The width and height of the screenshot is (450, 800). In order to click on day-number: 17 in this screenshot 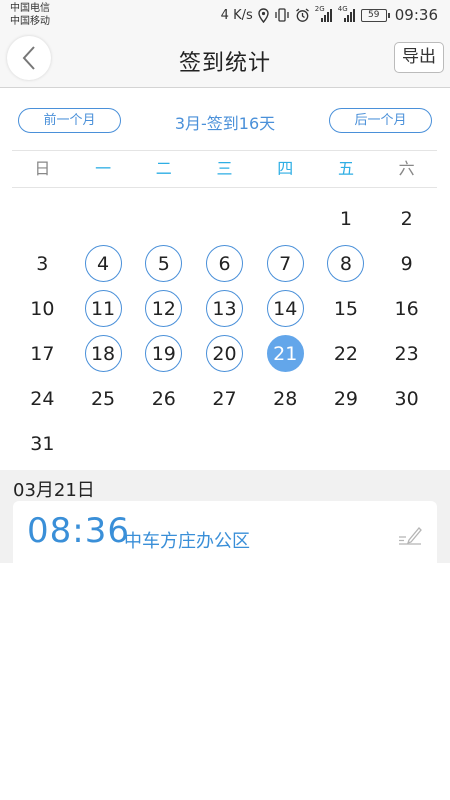, I will do `click(42, 353)`.